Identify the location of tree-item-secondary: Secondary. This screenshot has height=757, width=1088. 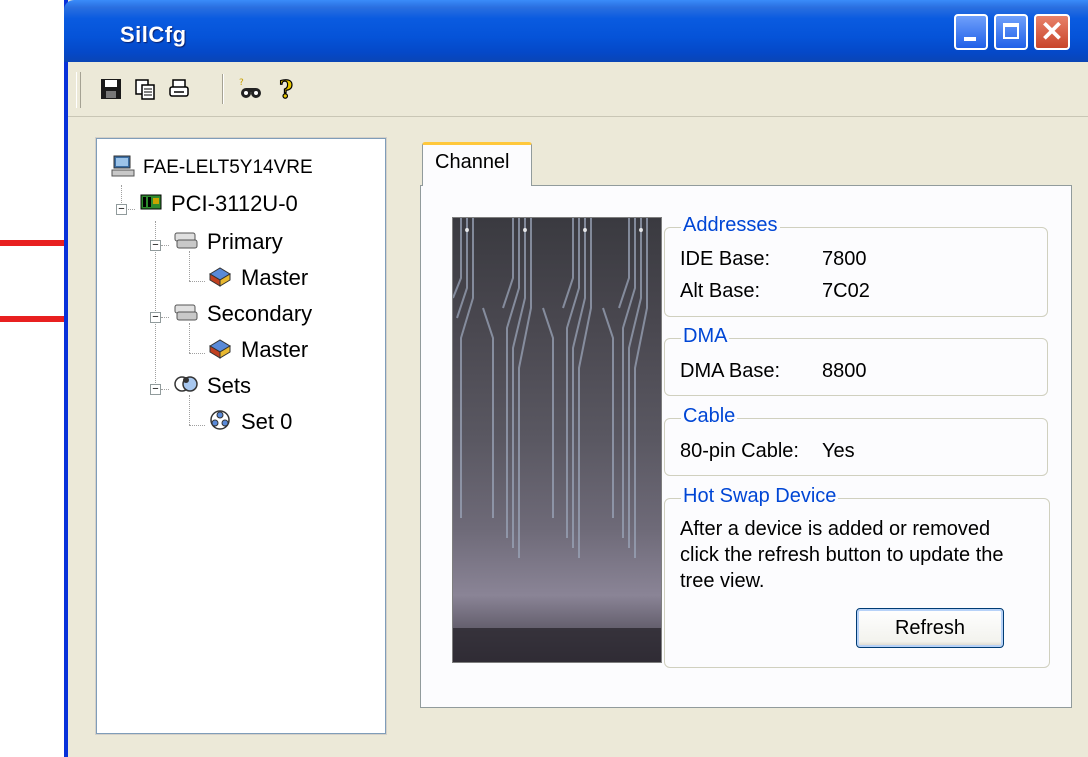
(242, 314).